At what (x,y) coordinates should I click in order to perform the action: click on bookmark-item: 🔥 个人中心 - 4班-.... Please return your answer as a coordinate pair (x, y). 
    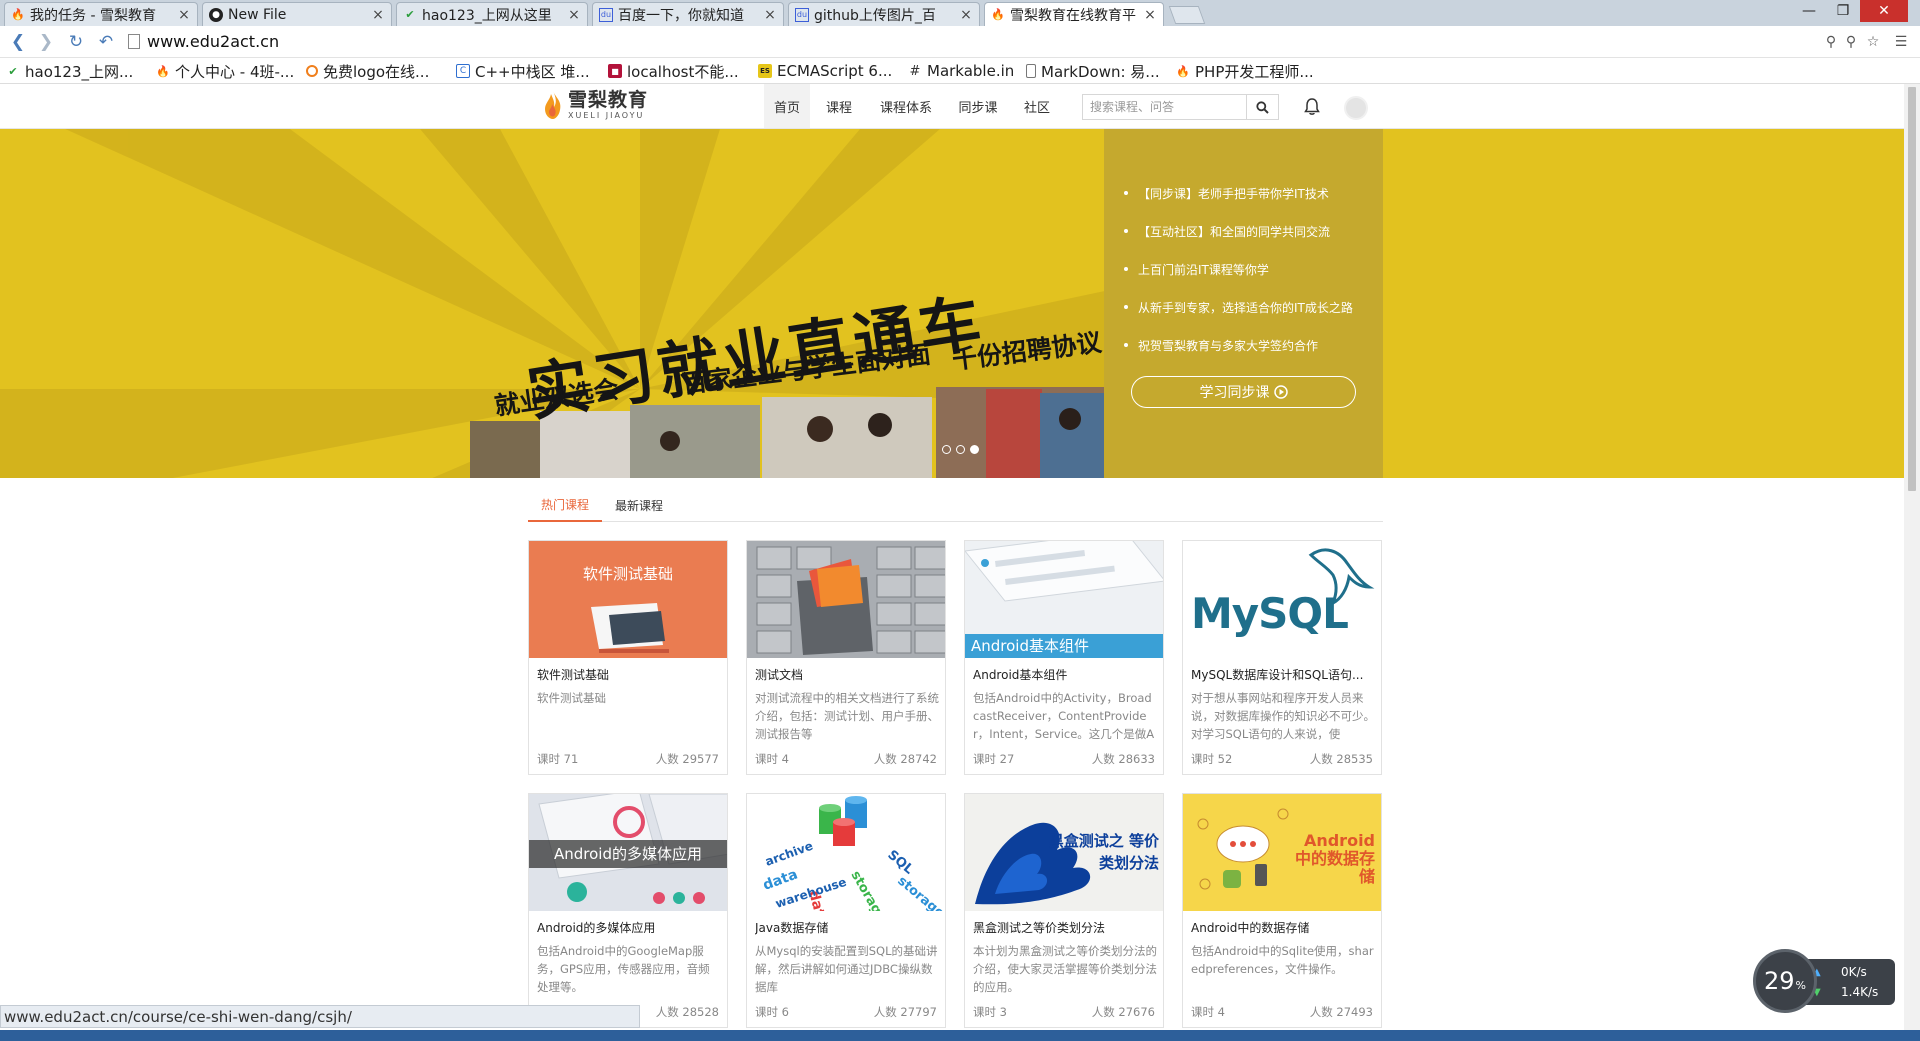
    Looking at the image, I should click on (225, 71).